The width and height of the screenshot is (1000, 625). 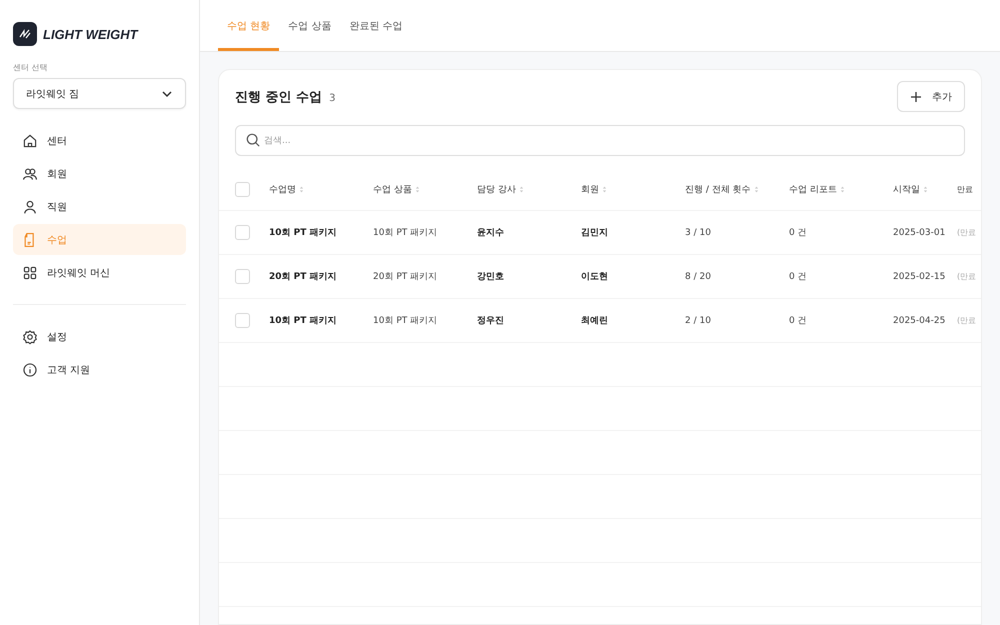 I want to click on center-select: 라잇웨잇 짐, so click(x=99, y=93).